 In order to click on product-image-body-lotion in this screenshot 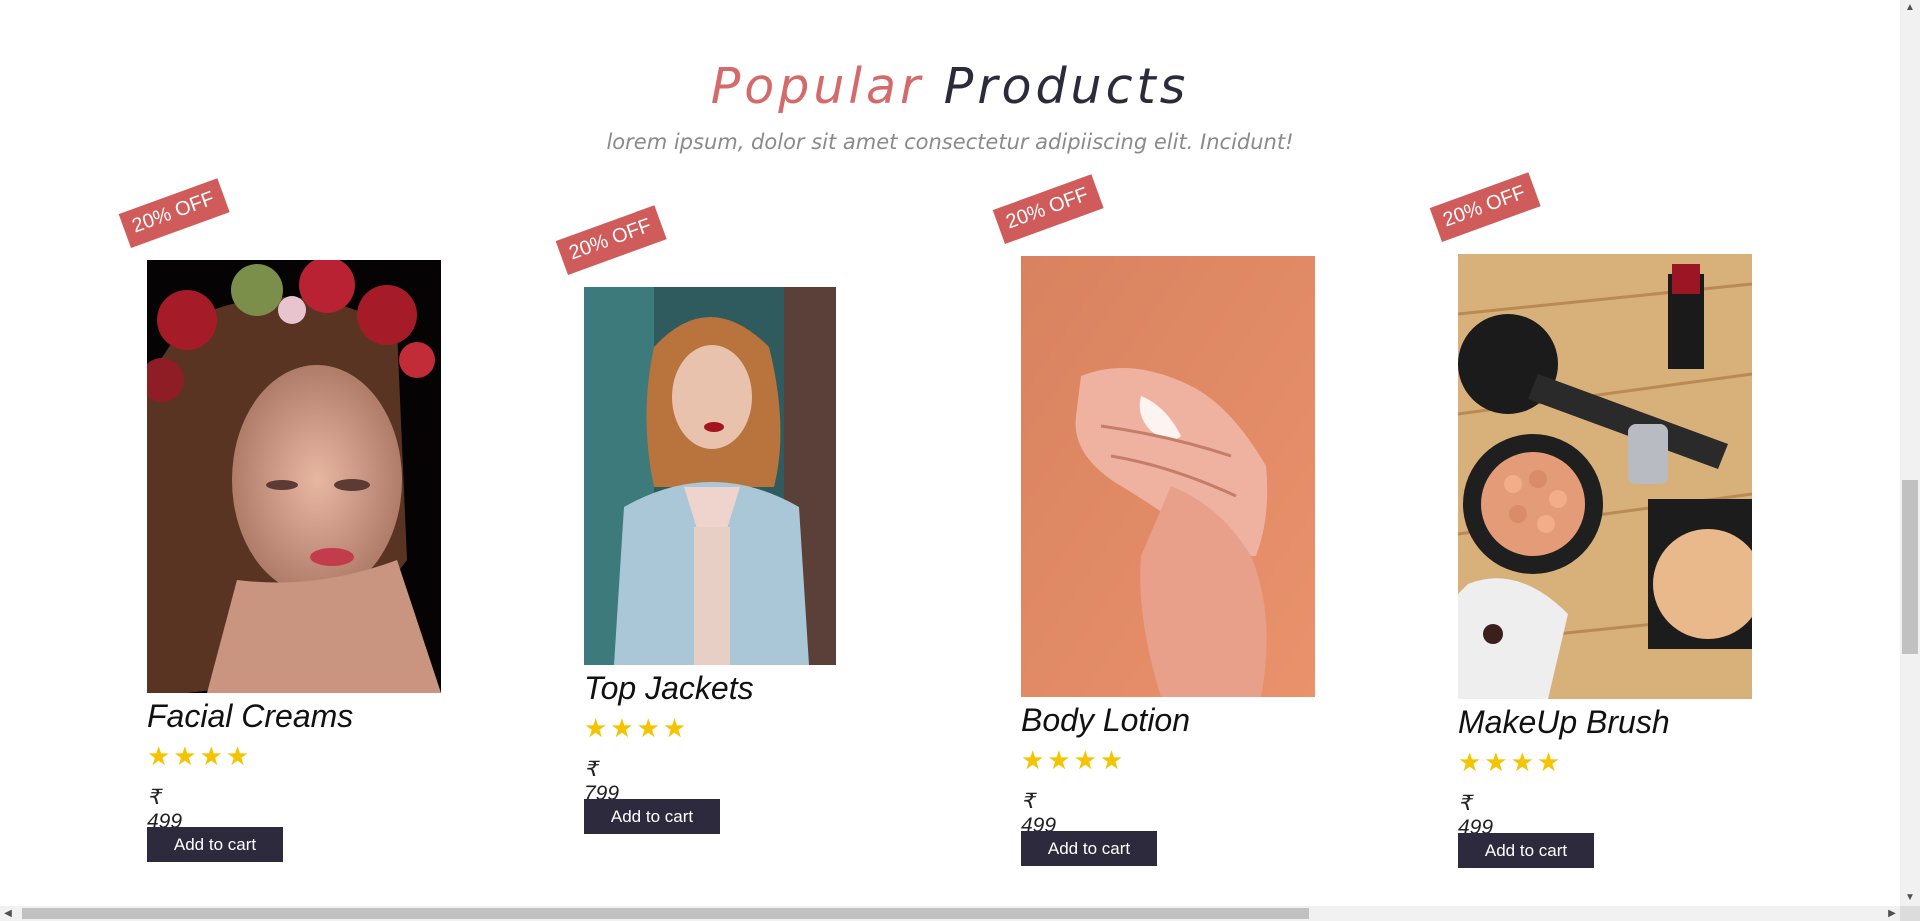, I will do `click(1168, 476)`.